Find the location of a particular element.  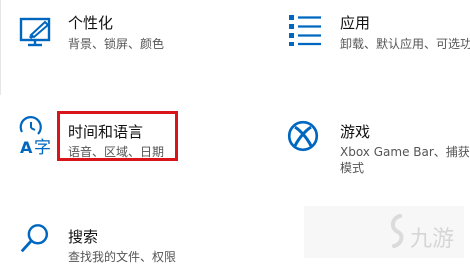

tile-description: 查找我的文件、权限 is located at coordinates (122, 257).